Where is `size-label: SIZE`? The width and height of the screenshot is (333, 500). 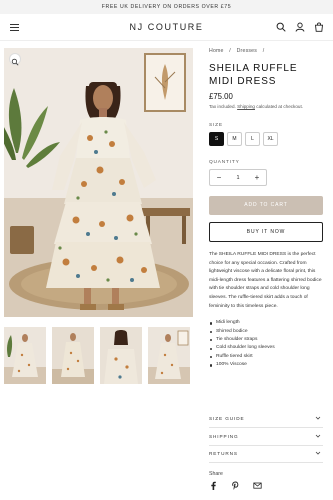
size-label: SIZE is located at coordinates (216, 125).